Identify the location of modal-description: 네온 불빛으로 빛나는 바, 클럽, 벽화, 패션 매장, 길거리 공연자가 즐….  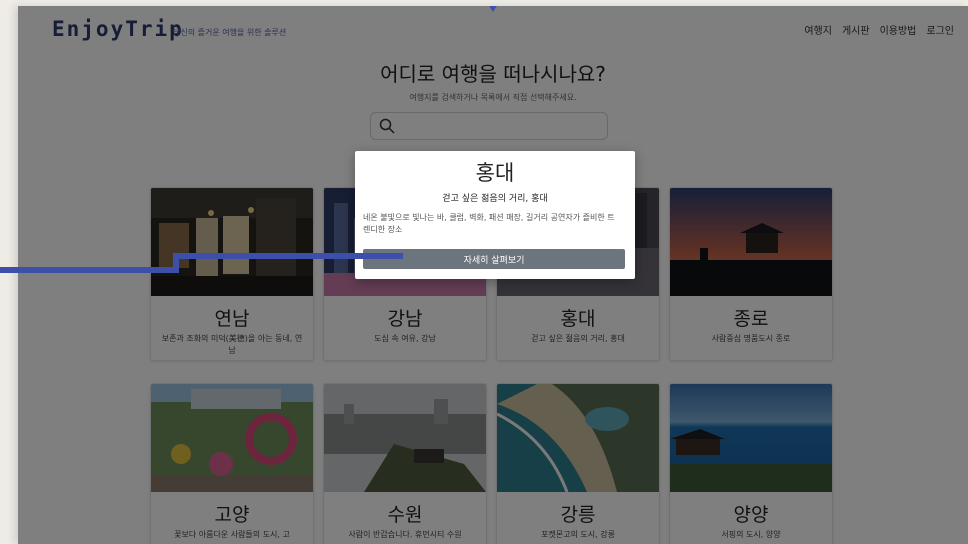
(489, 223).